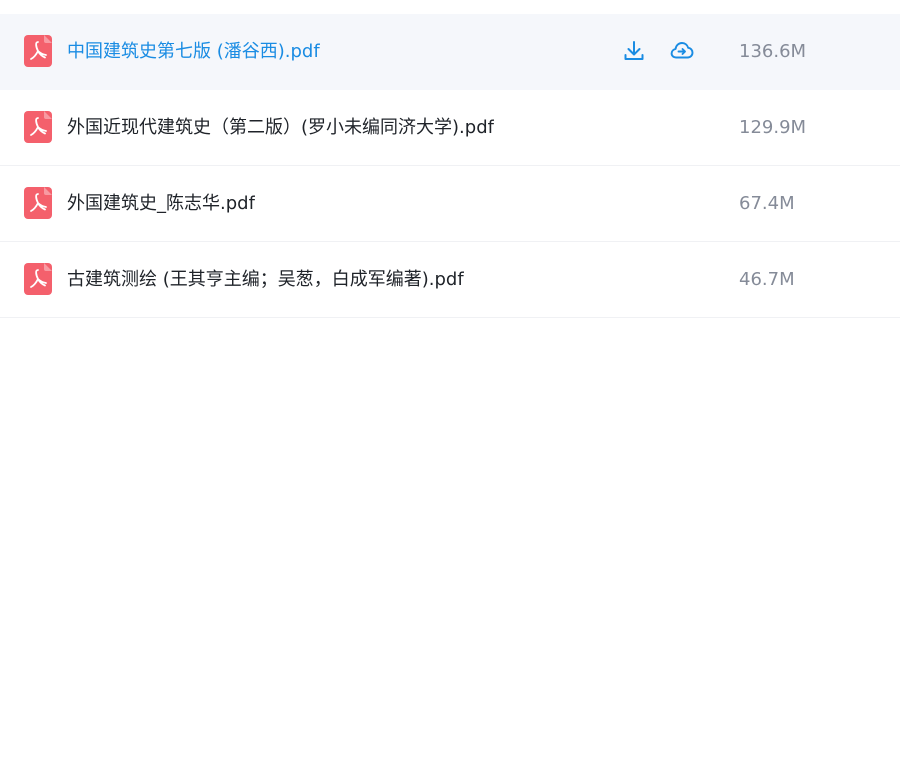 This screenshot has height=770, width=900. Describe the element at coordinates (450, 204) in the screenshot. I see `file-row: 外国建筑史_陈志华.pdf 67.4M` at that location.